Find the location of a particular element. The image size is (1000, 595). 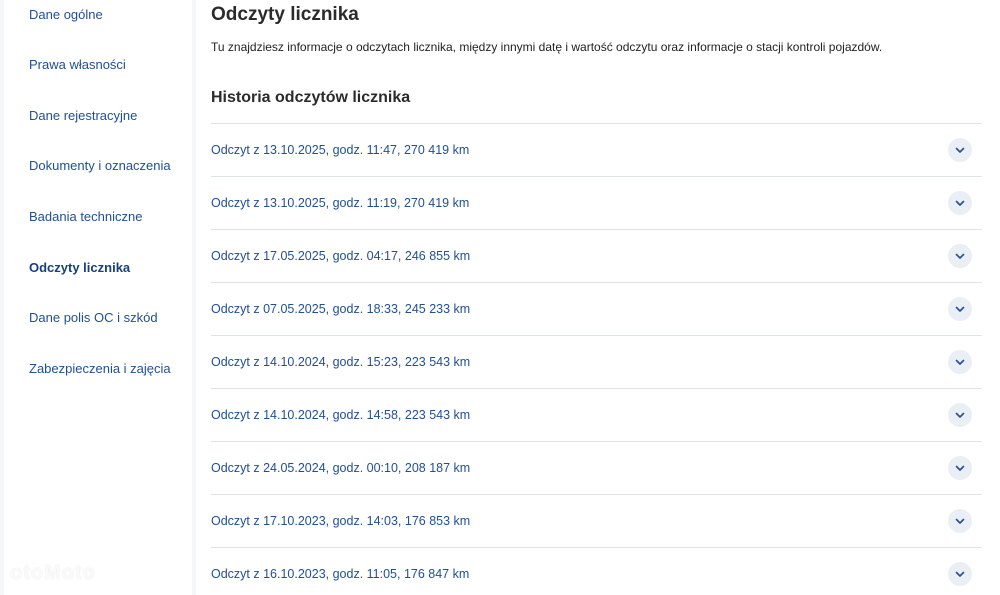

sidebar-item-zabezpieczenia: Zabezpieczenia i zajęcia is located at coordinates (100, 368).